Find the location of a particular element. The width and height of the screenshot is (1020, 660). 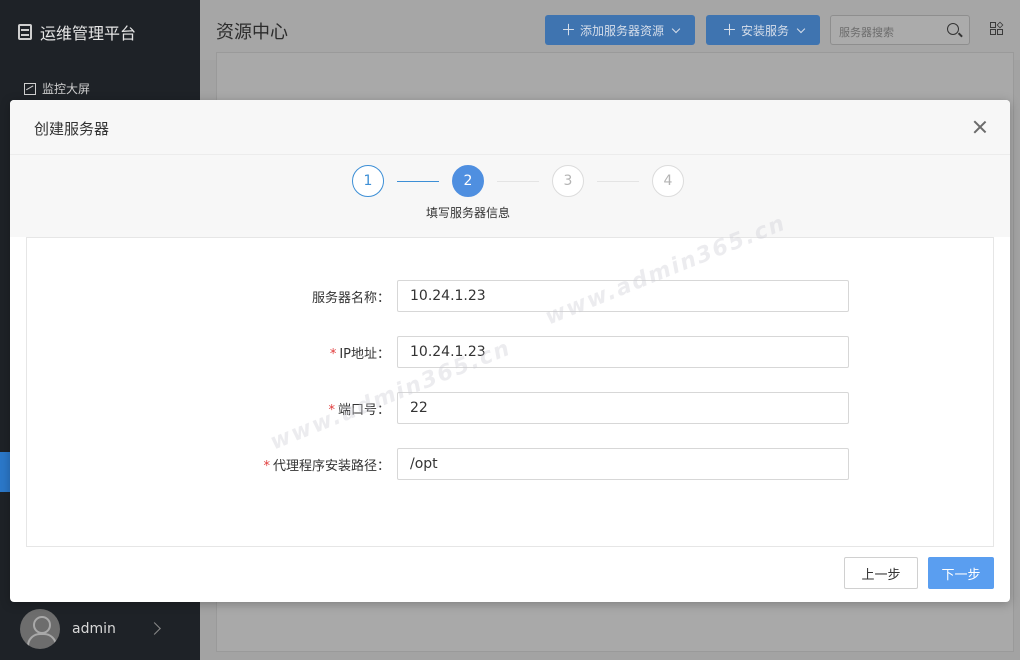

add-server-button: ＋ 添加服务器资源 is located at coordinates (620, 30).